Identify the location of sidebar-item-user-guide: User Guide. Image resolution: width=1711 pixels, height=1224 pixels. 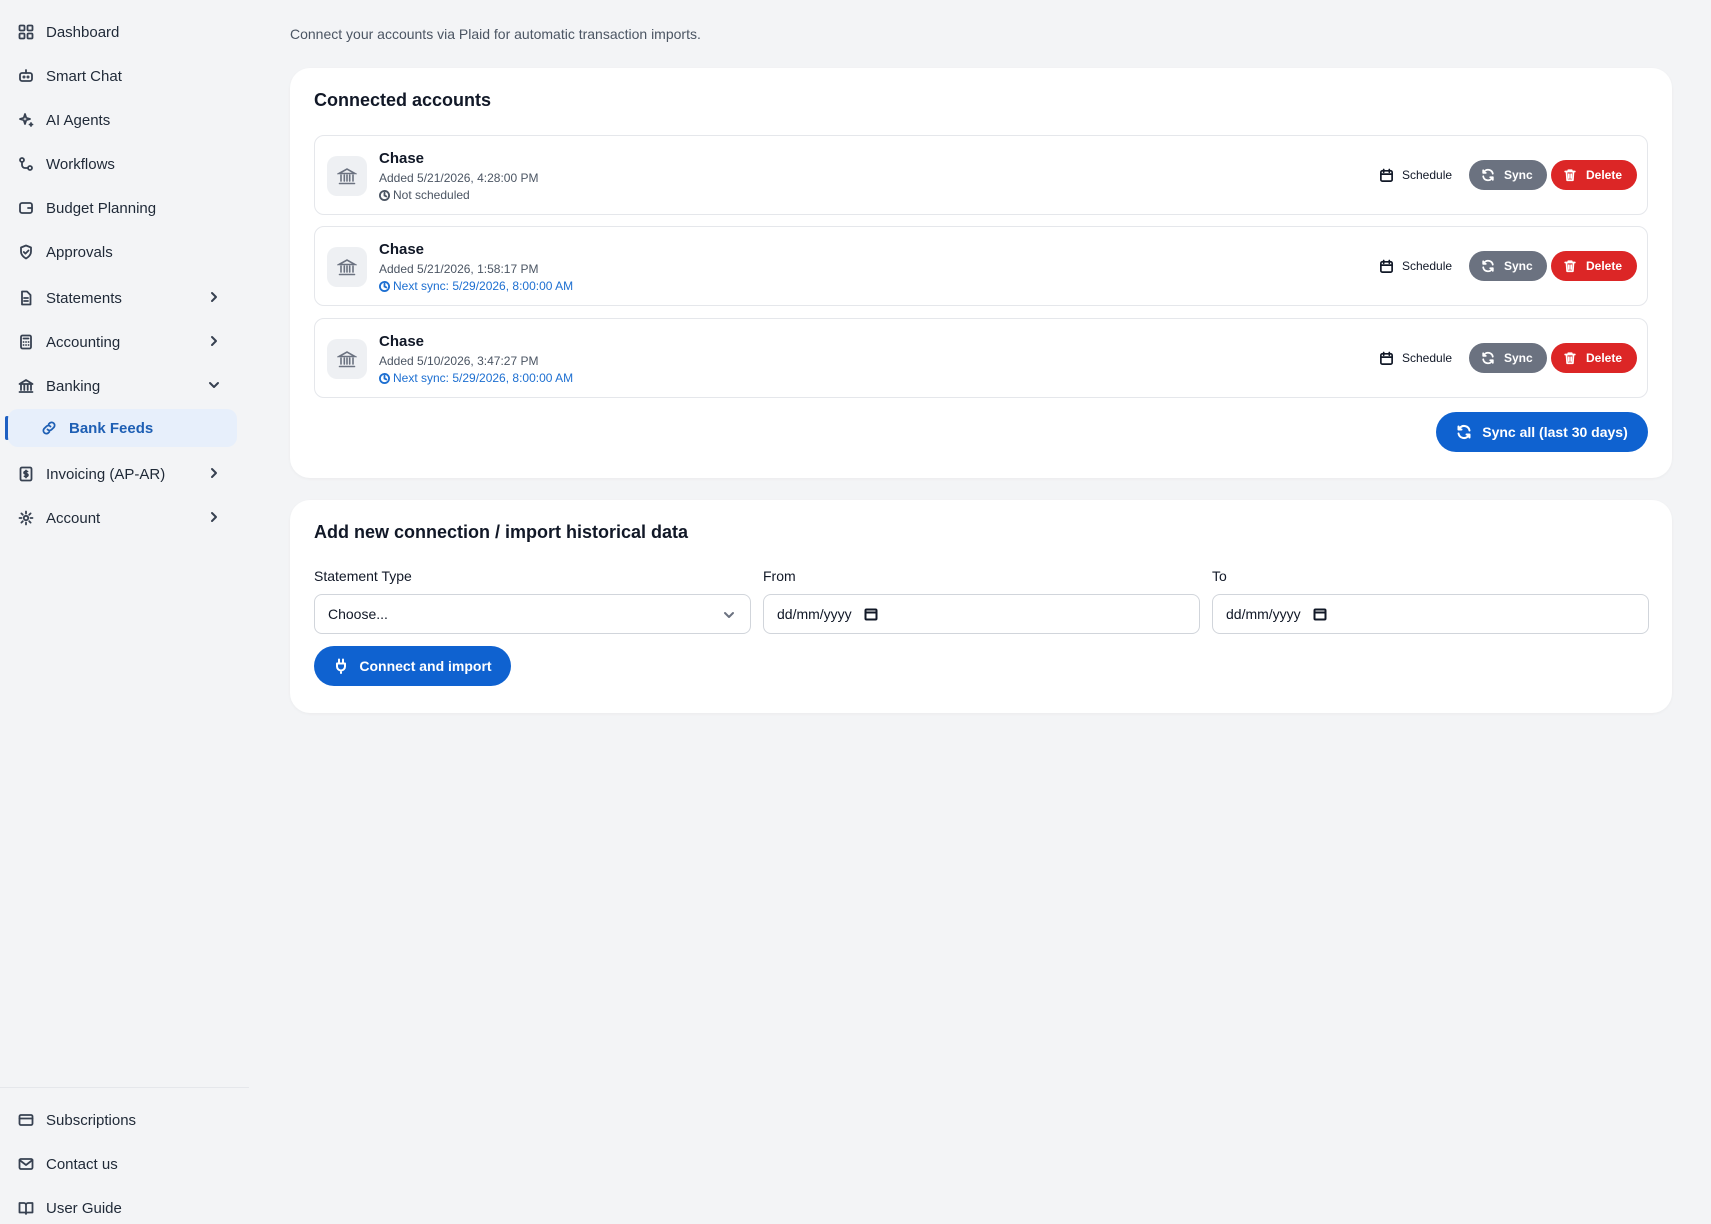
(122, 1206).